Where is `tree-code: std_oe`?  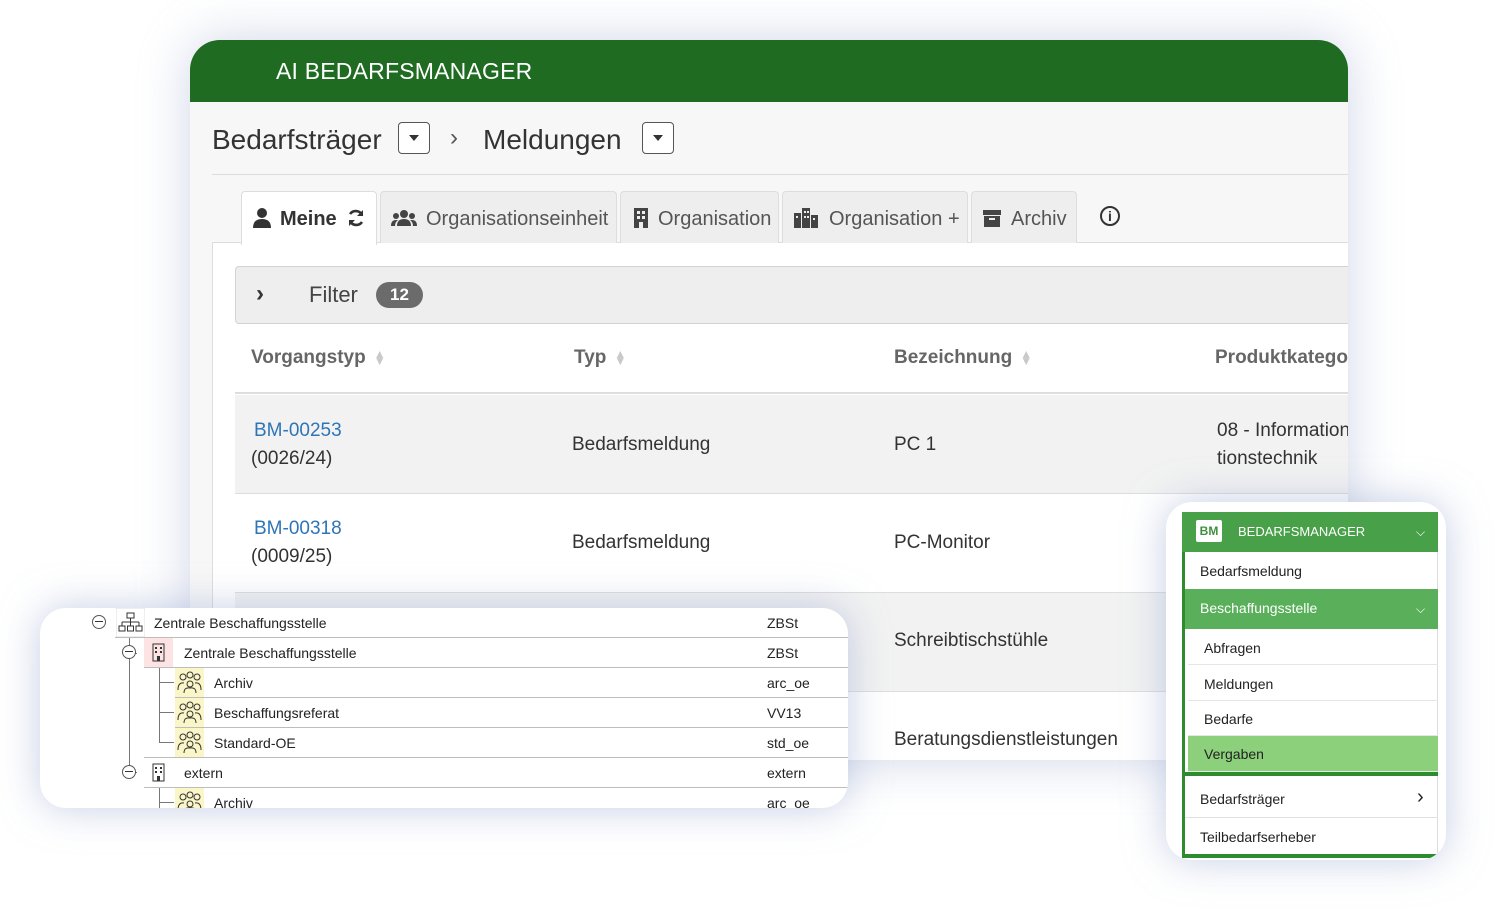
tree-code: std_oe is located at coordinates (788, 743).